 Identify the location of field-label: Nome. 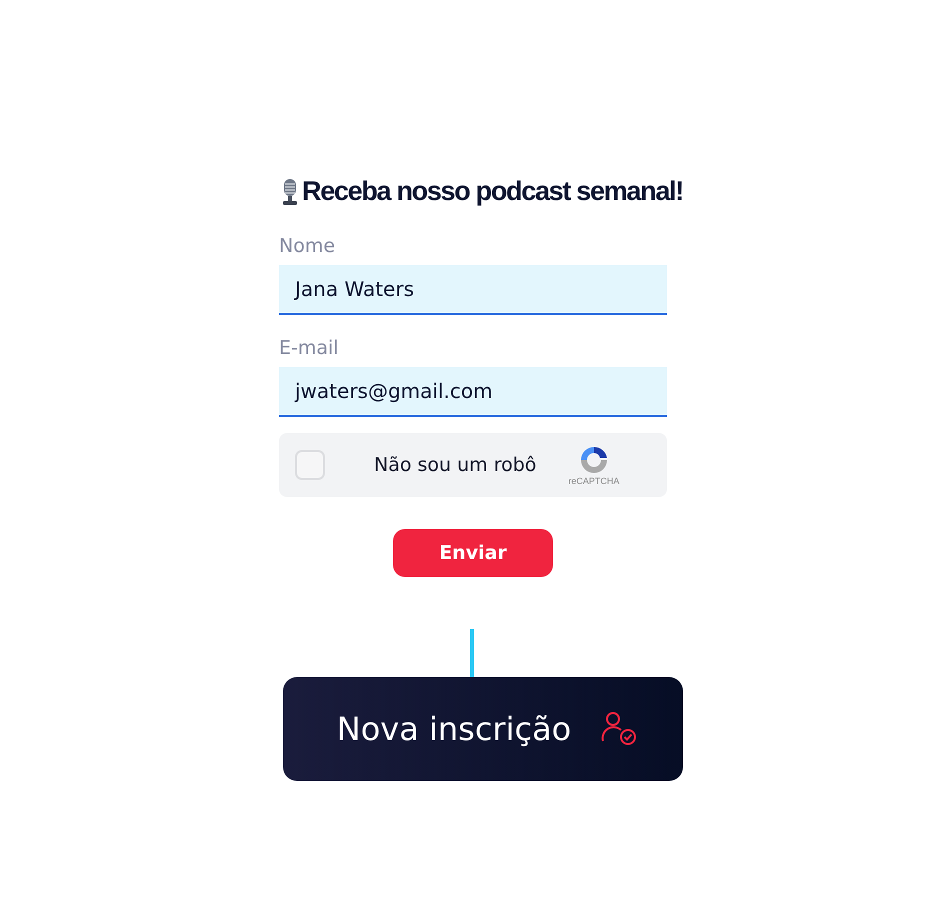
(307, 246).